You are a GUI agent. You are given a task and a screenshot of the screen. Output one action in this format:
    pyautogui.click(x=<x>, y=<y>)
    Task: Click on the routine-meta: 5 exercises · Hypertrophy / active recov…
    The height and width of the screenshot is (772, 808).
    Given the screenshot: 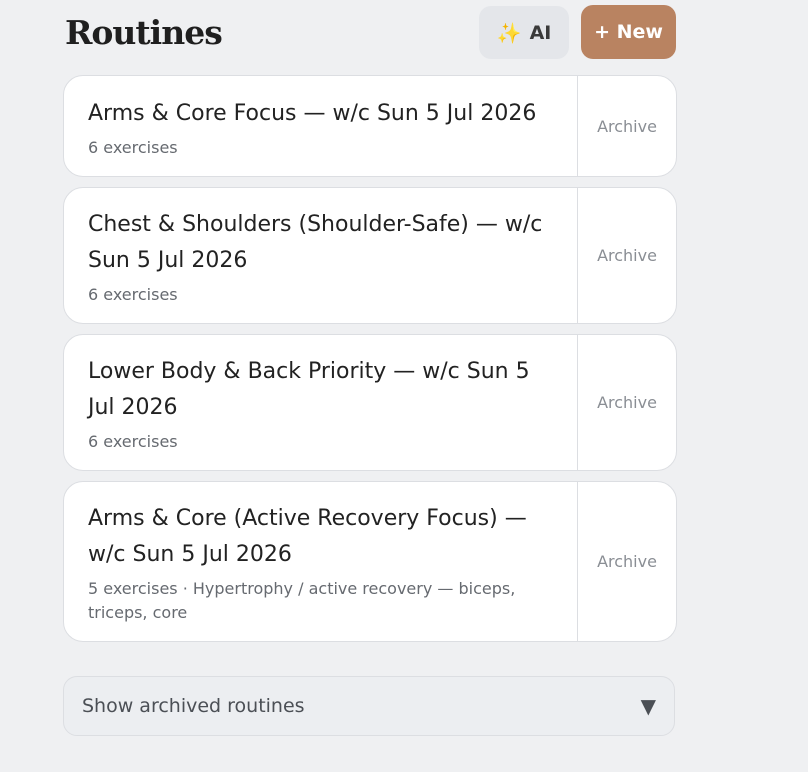 What is the action you would take?
    pyautogui.click(x=302, y=600)
    